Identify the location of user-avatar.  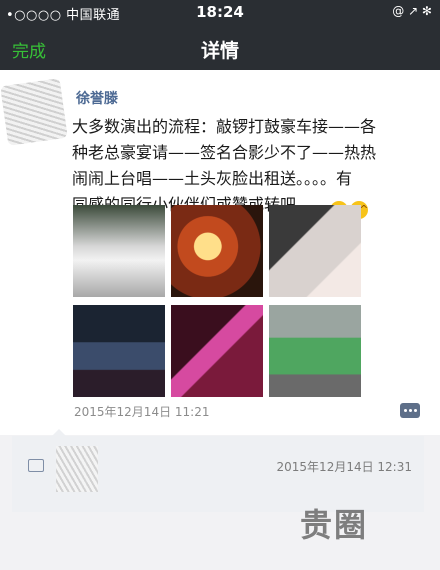
(34, 112).